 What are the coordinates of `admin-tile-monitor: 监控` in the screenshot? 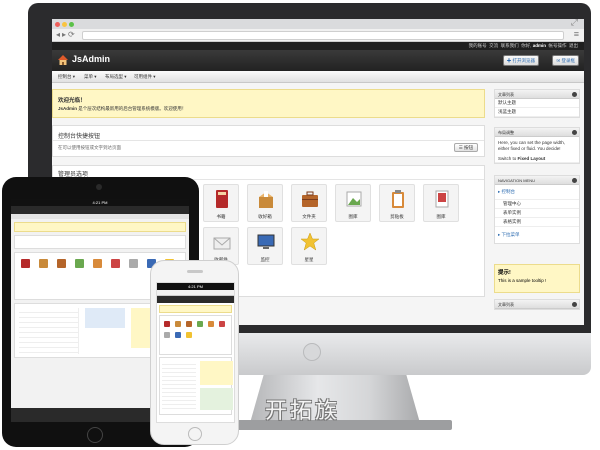 It's located at (265, 246).